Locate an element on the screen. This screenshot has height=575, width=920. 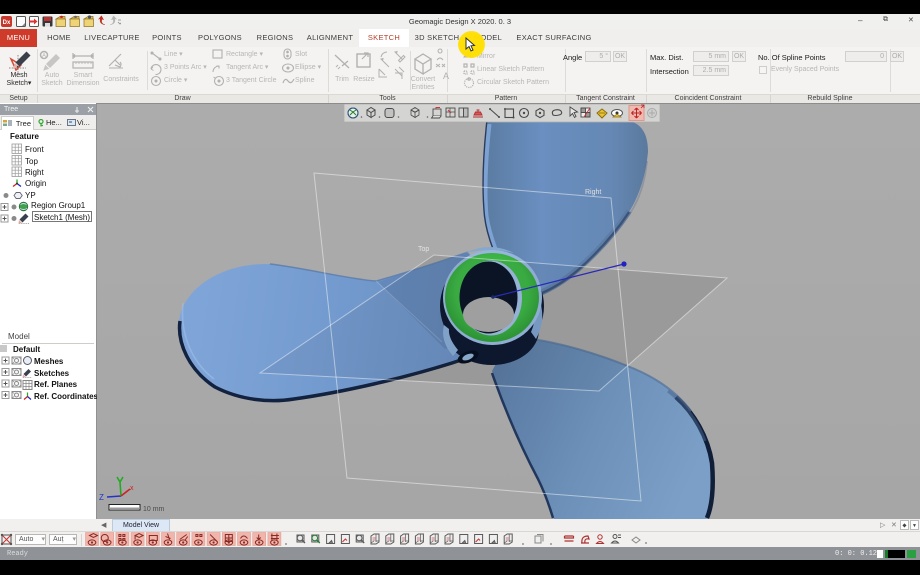
svg-text: Top is located at coordinates (423, 249).